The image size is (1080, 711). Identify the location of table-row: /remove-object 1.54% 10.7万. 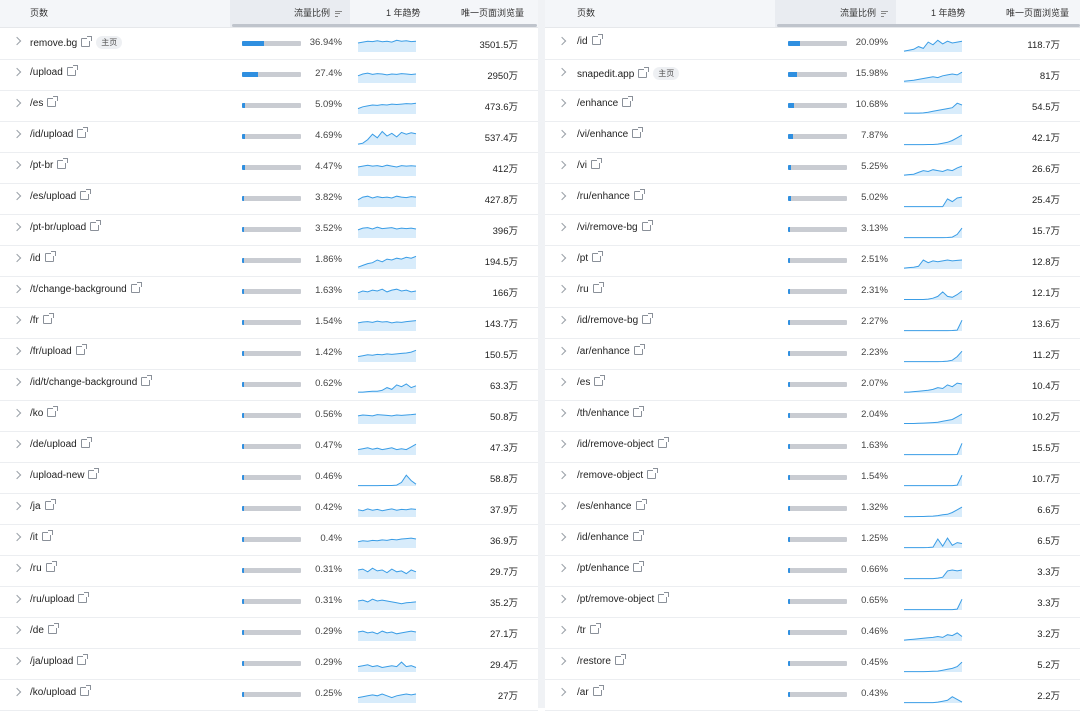
(812, 478).